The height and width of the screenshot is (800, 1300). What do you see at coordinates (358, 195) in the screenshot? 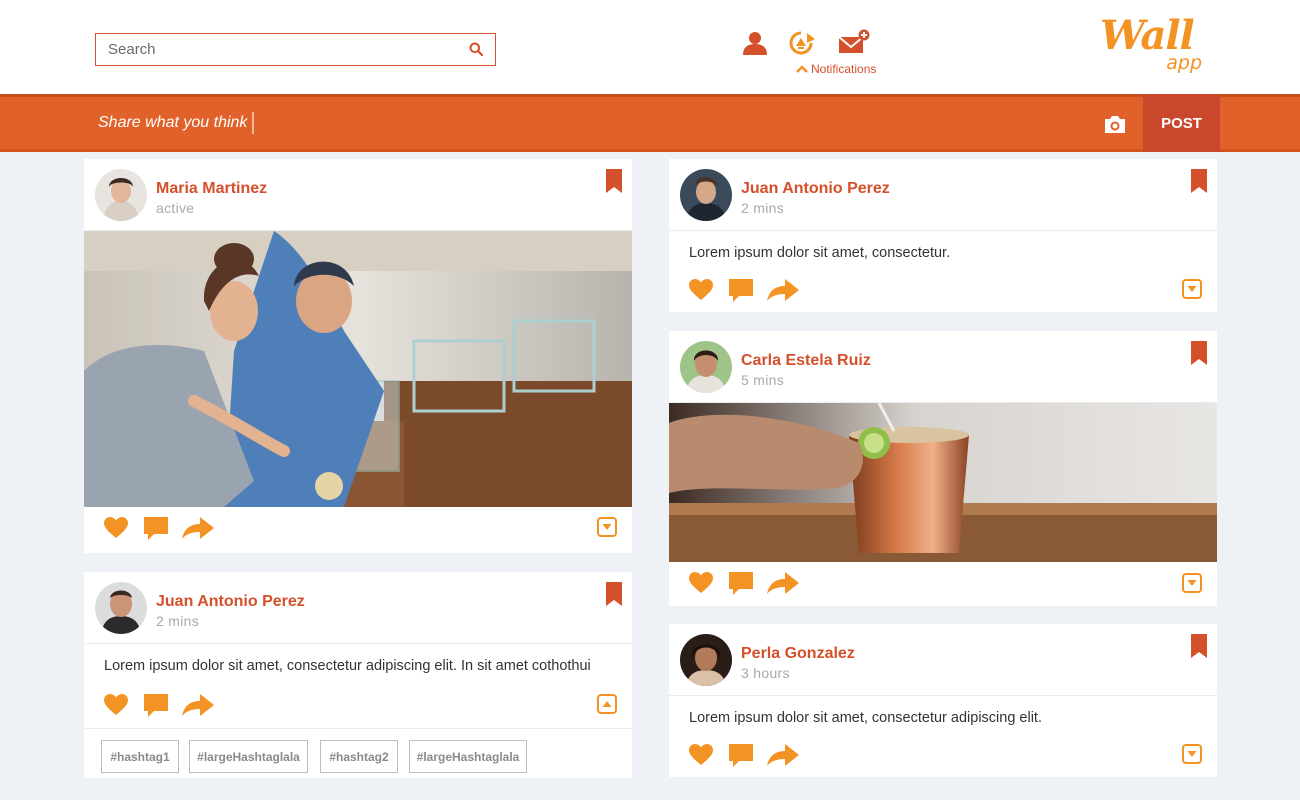
I see `post-header: Maria Martinez active` at bounding box center [358, 195].